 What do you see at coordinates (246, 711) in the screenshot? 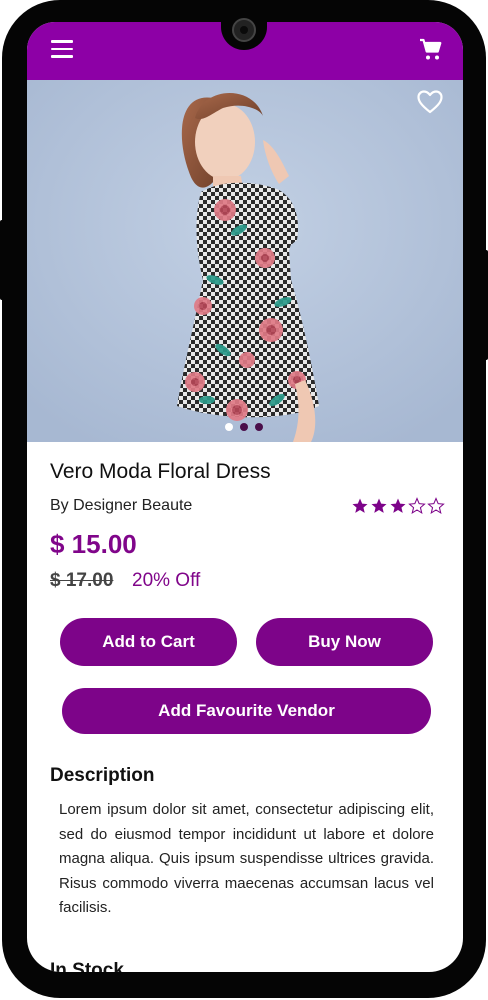
I see `add-favourite-vendor-button: Add Favourite Vendor` at bounding box center [246, 711].